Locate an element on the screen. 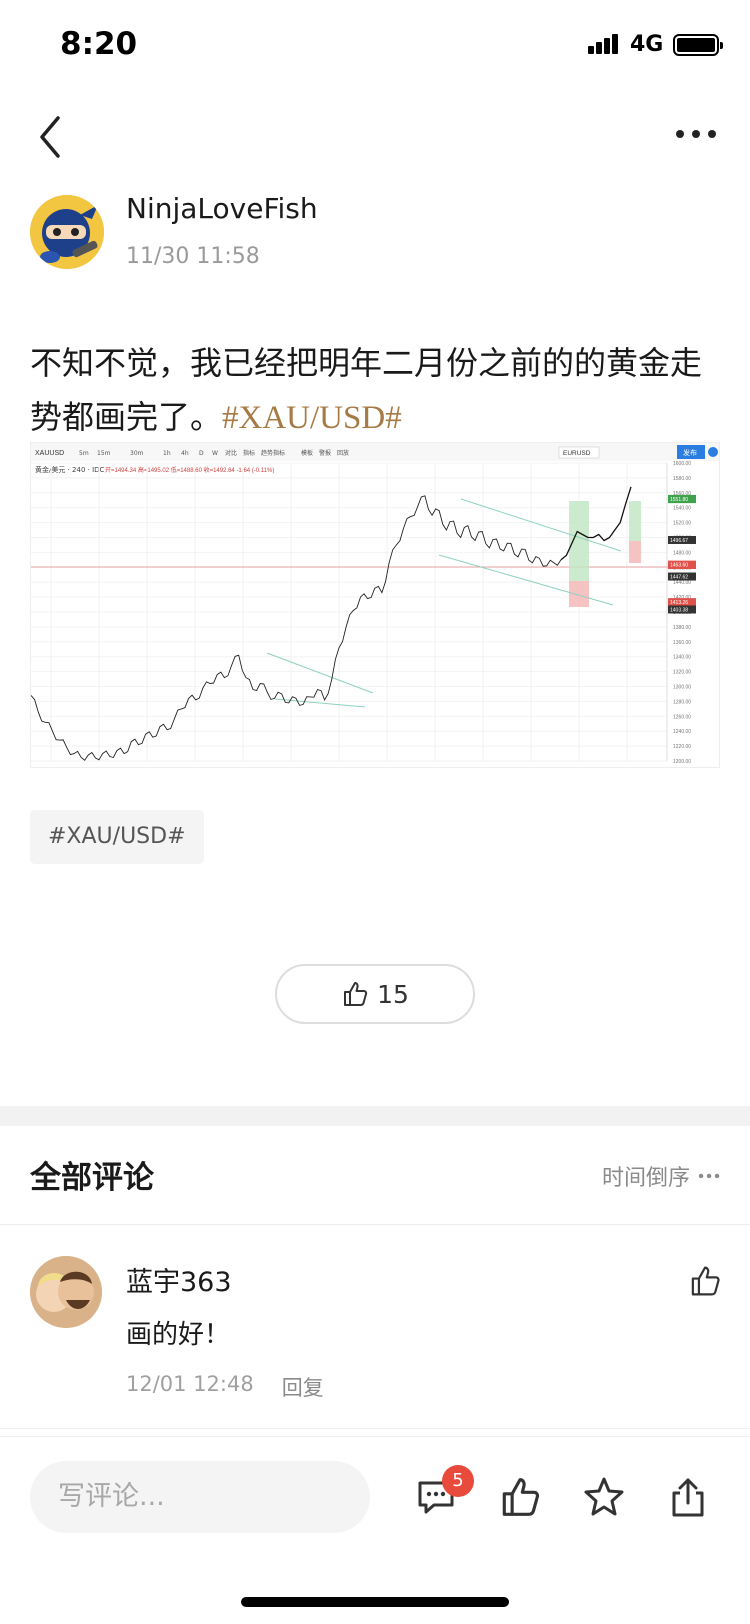  thumbs-up-icon is located at coordinates (356, 994).